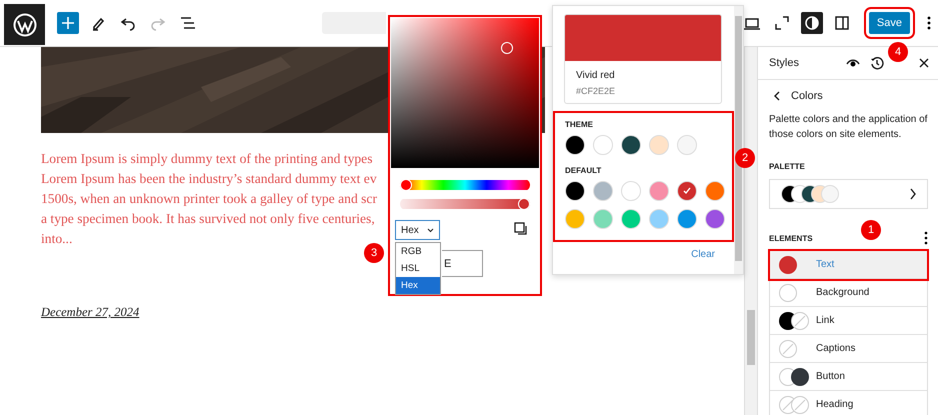  Describe the element at coordinates (791, 238) in the screenshot. I see `section-label: ELEMENTS` at that location.